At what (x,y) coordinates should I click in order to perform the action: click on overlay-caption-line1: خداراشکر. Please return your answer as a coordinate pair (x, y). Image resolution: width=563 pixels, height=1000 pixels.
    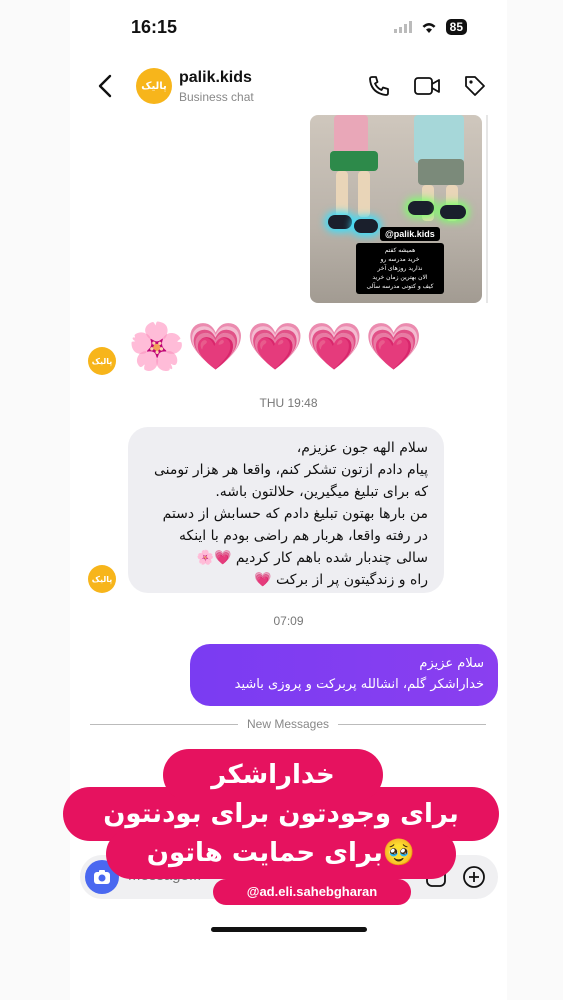
    Looking at the image, I should click on (273, 775).